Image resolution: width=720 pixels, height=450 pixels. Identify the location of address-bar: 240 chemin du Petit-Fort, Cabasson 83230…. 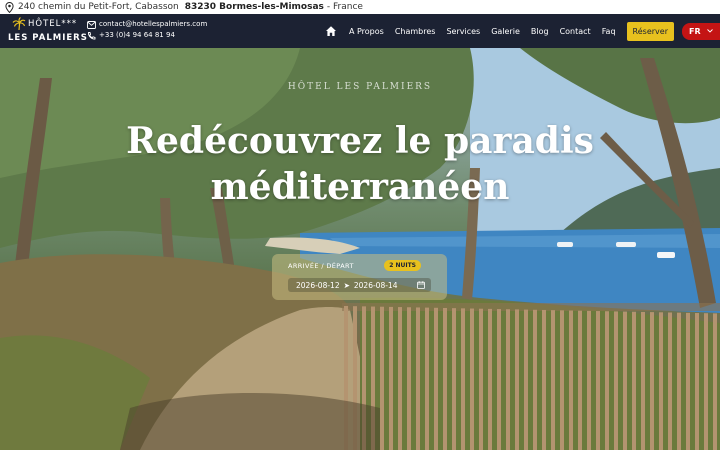
(360, 7).